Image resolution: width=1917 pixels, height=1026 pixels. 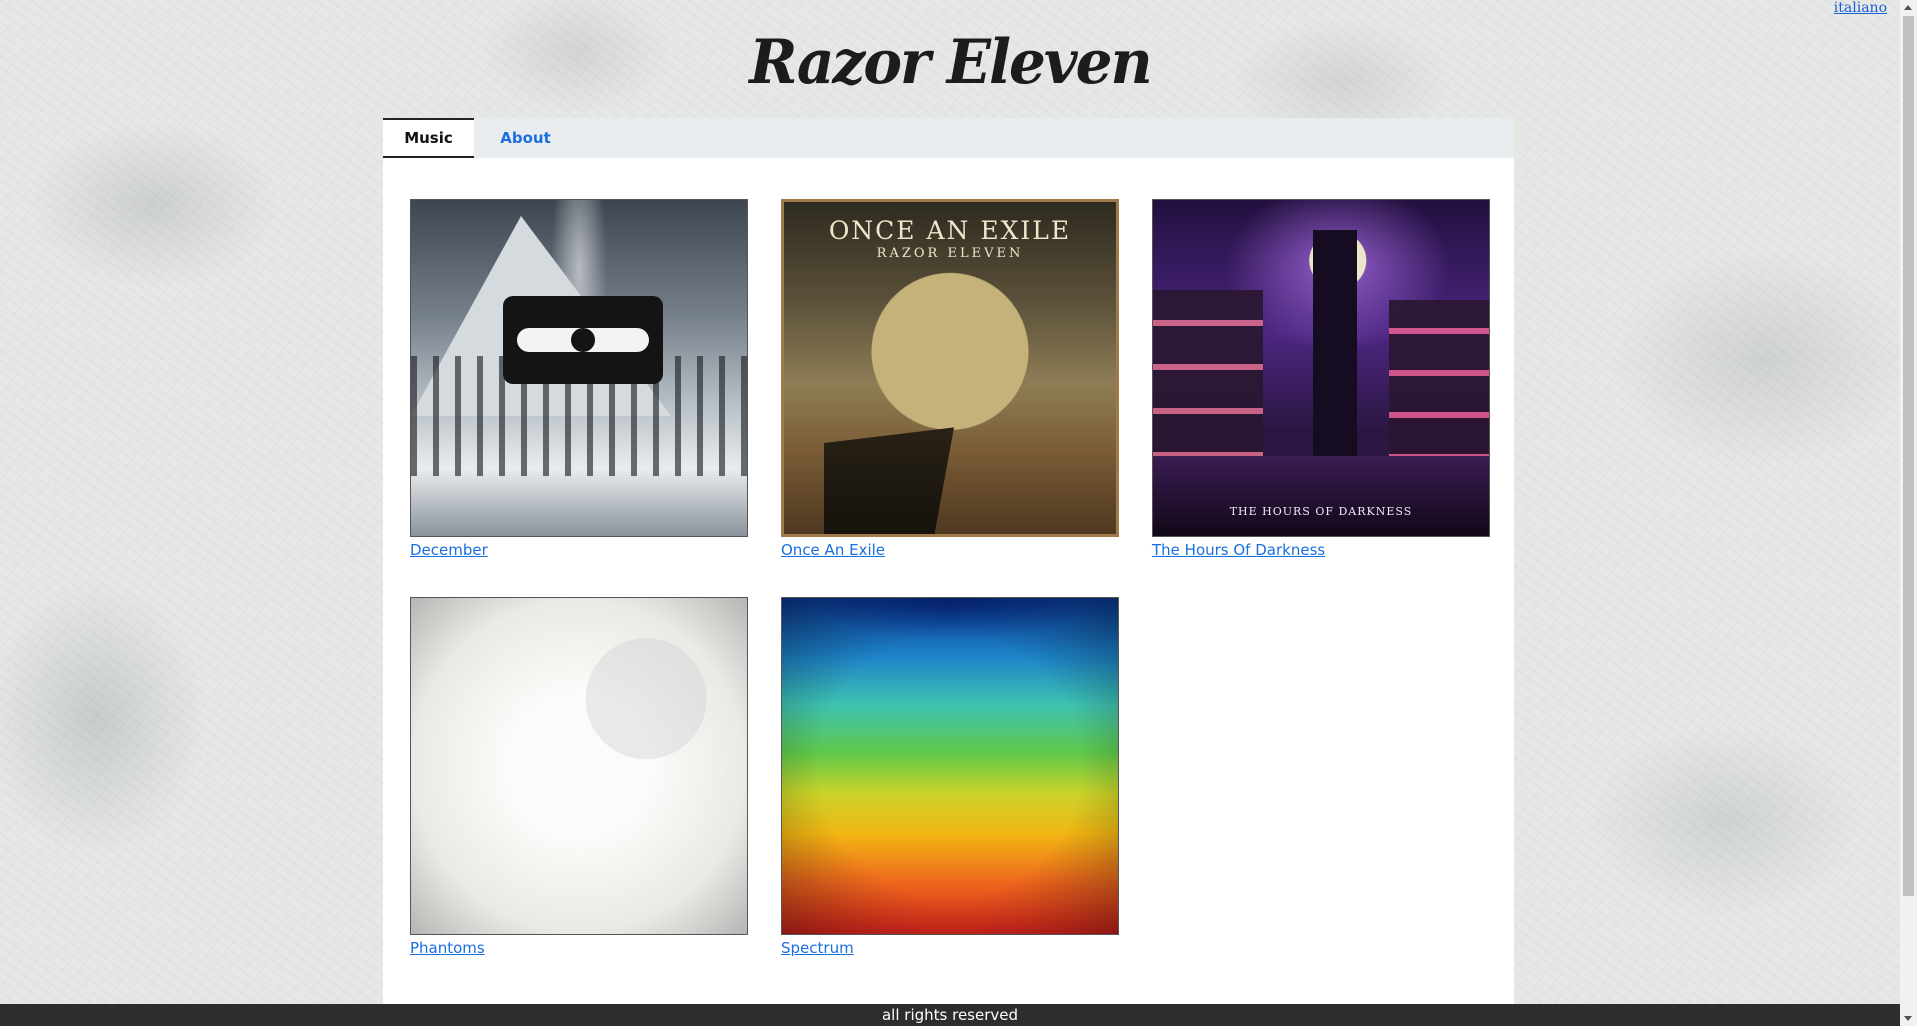 What do you see at coordinates (950, 230) in the screenshot?
I see `cover-title-text: ONCE AN EXILE` at bounding box center [950, 230].